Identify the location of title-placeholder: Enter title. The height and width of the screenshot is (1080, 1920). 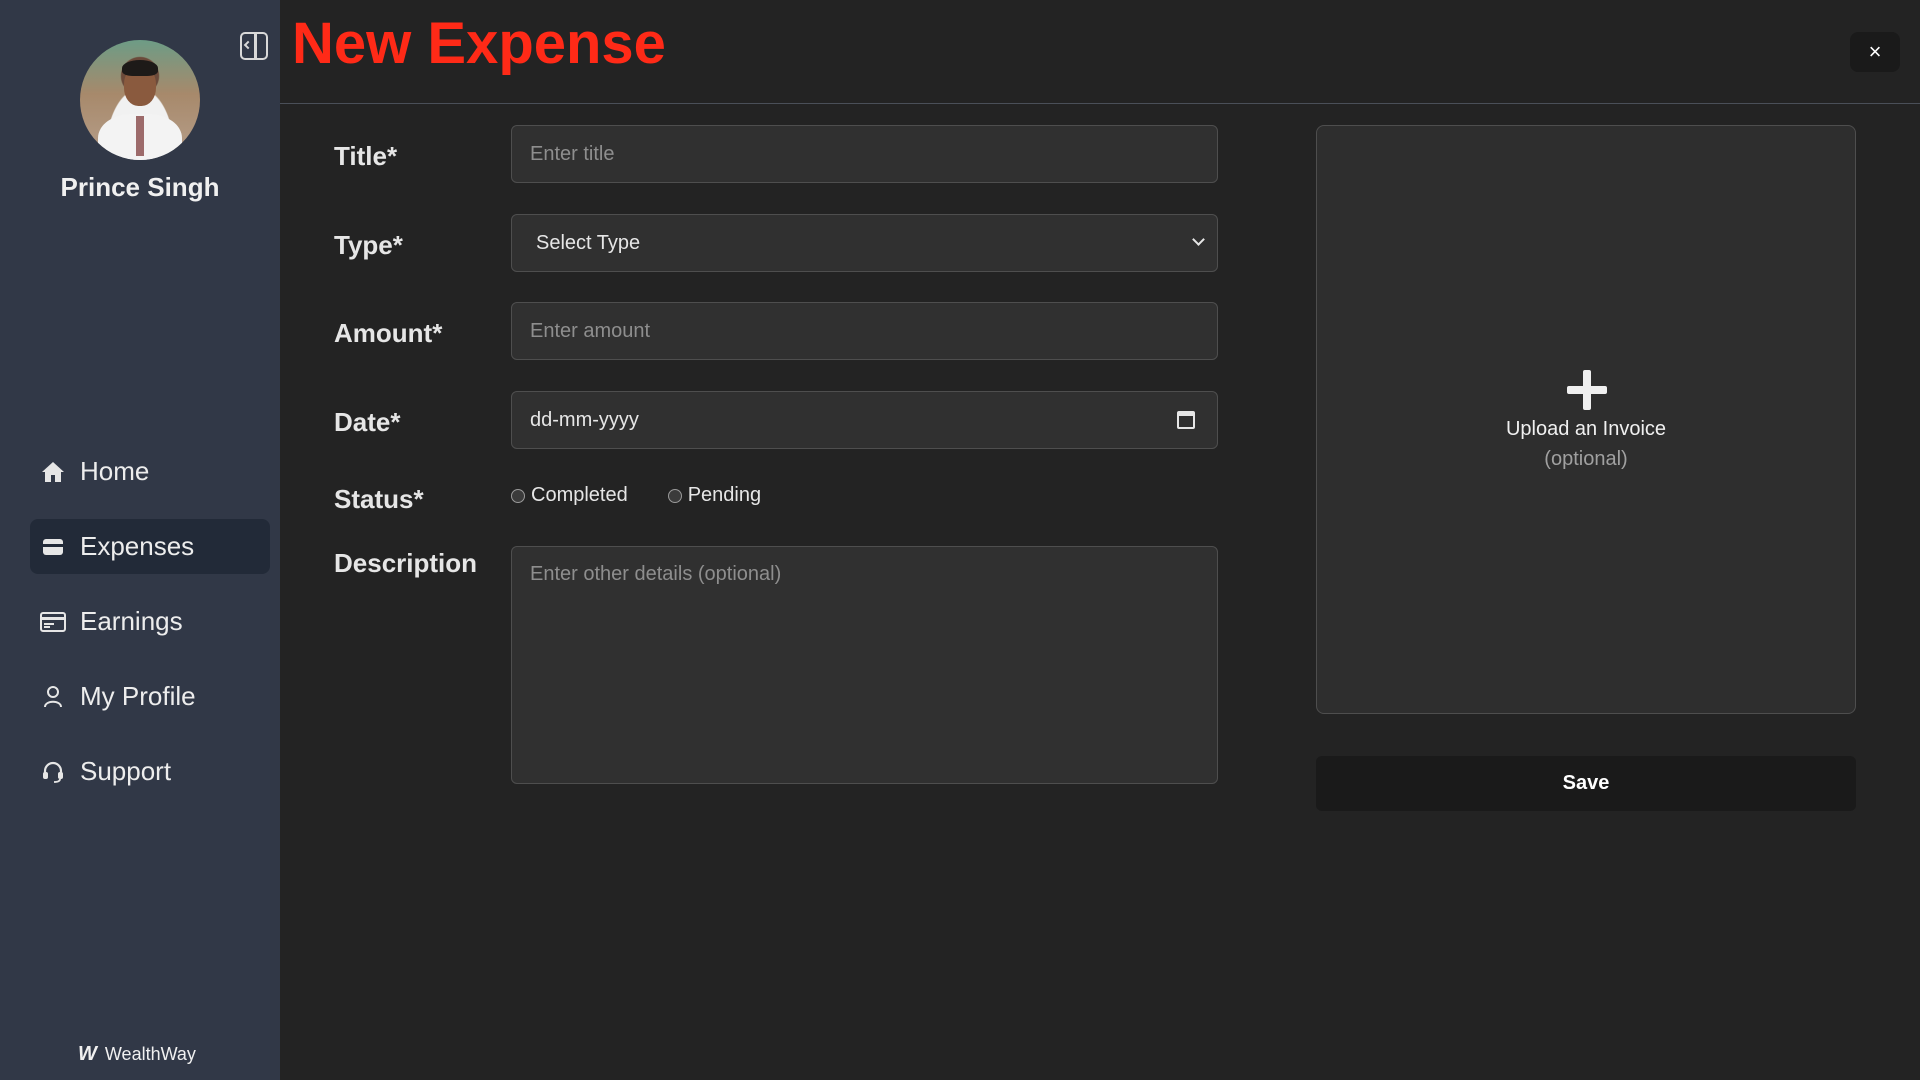
(572, 153).